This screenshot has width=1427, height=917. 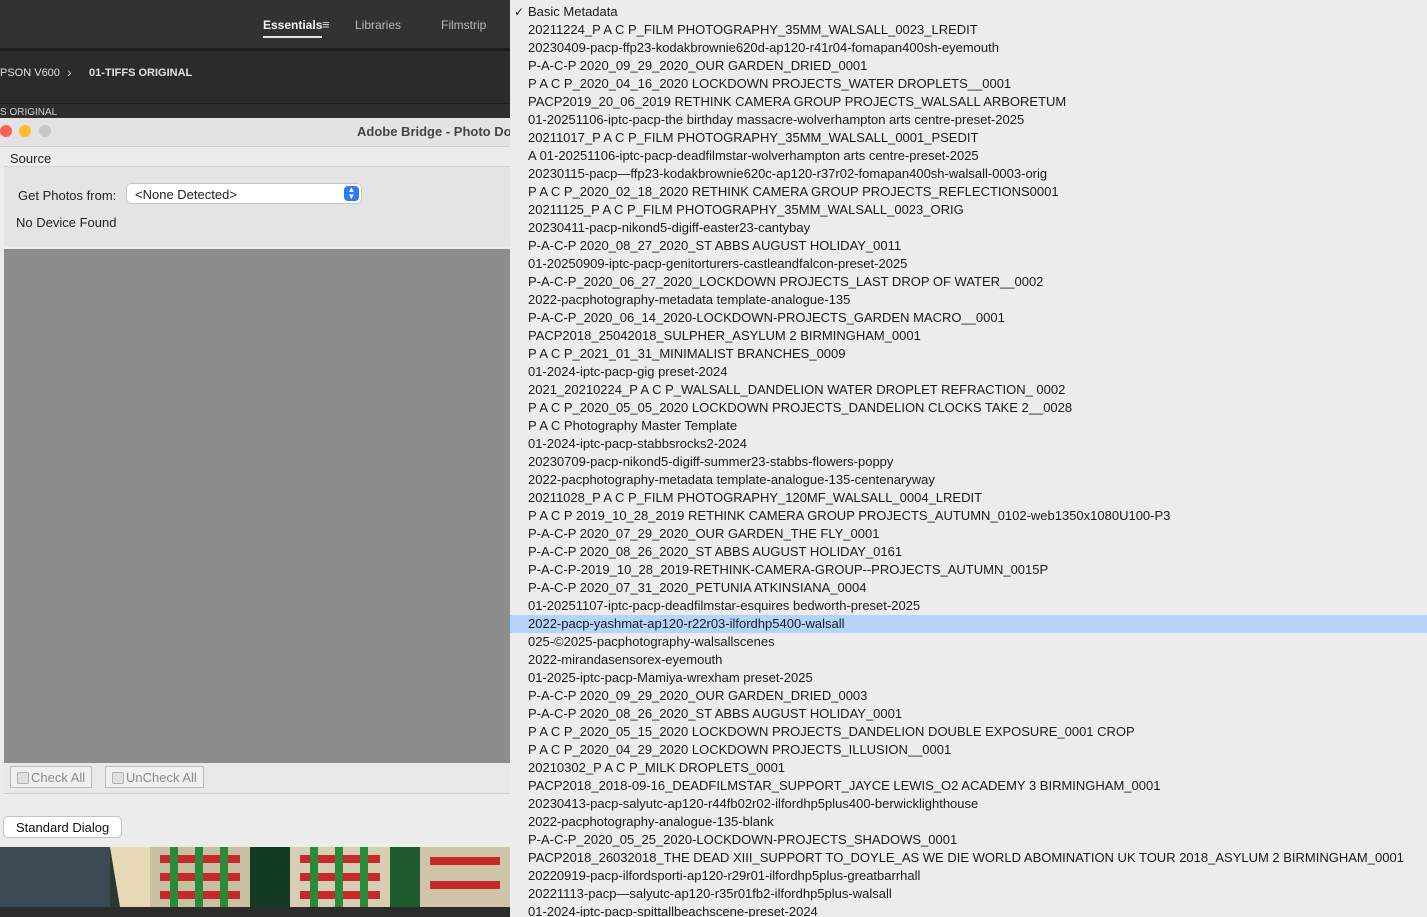 I want to click on menu-item: 2022-pacphotography-analogue-135-blank, so click(x=968, y=822).